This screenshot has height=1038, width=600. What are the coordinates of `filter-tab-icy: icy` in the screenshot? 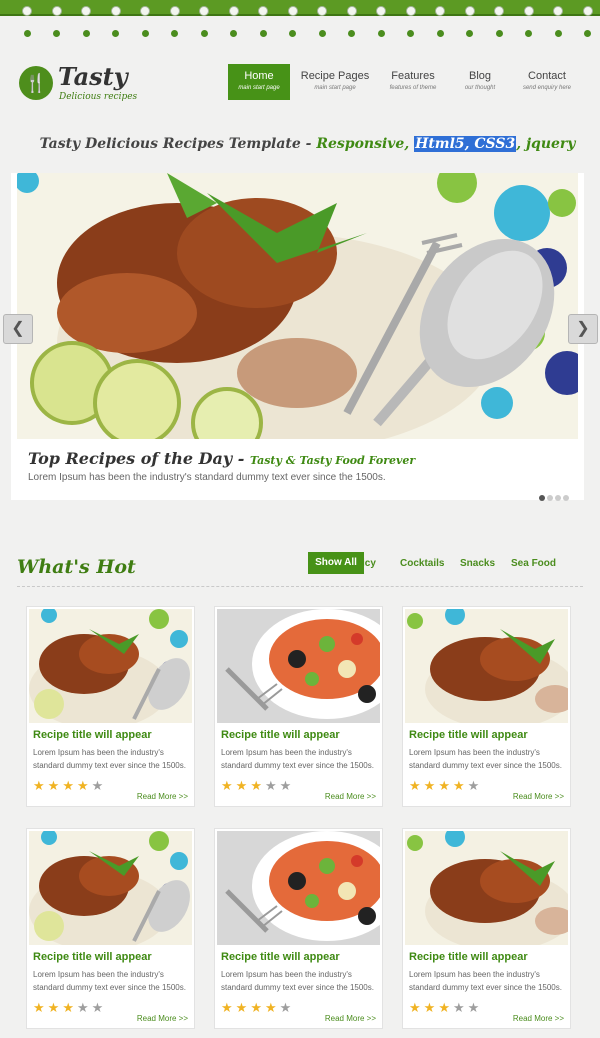 It's located at (369, 563).